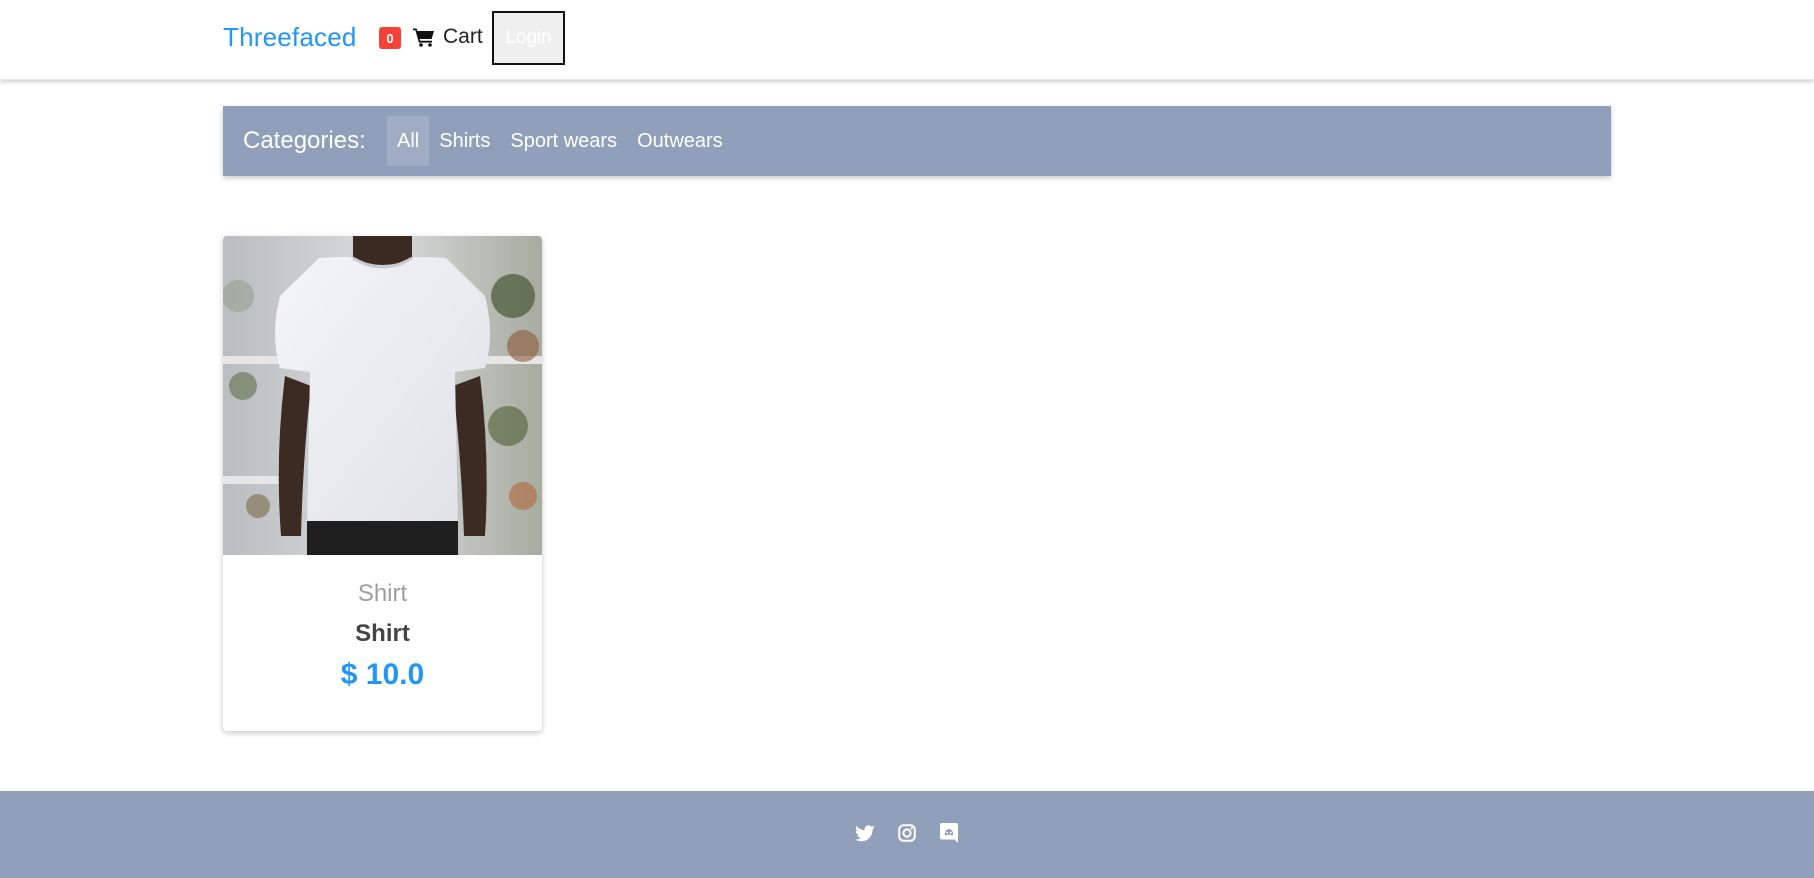 The width and height of the screenshot is (1814, 878). Describe the element at coordinates (304, 140) in the screenshot. I see `categories-title: Categories:` at that location.